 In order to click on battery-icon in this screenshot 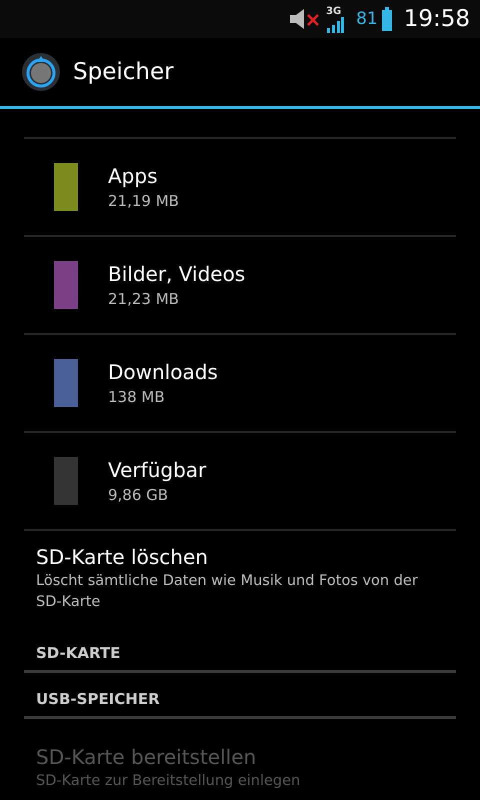, I will do `click(387, 19)`.